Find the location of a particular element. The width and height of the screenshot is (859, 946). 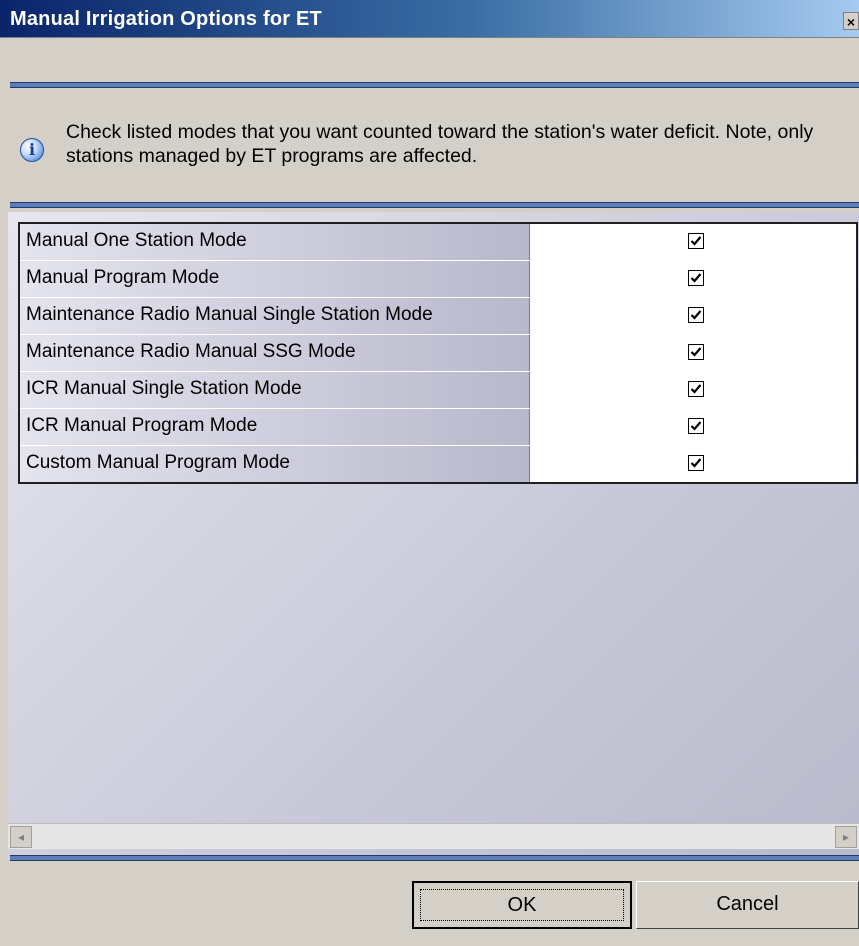

window-title: Manual Irrigation Options for ET is located at coordinates (166, 19).